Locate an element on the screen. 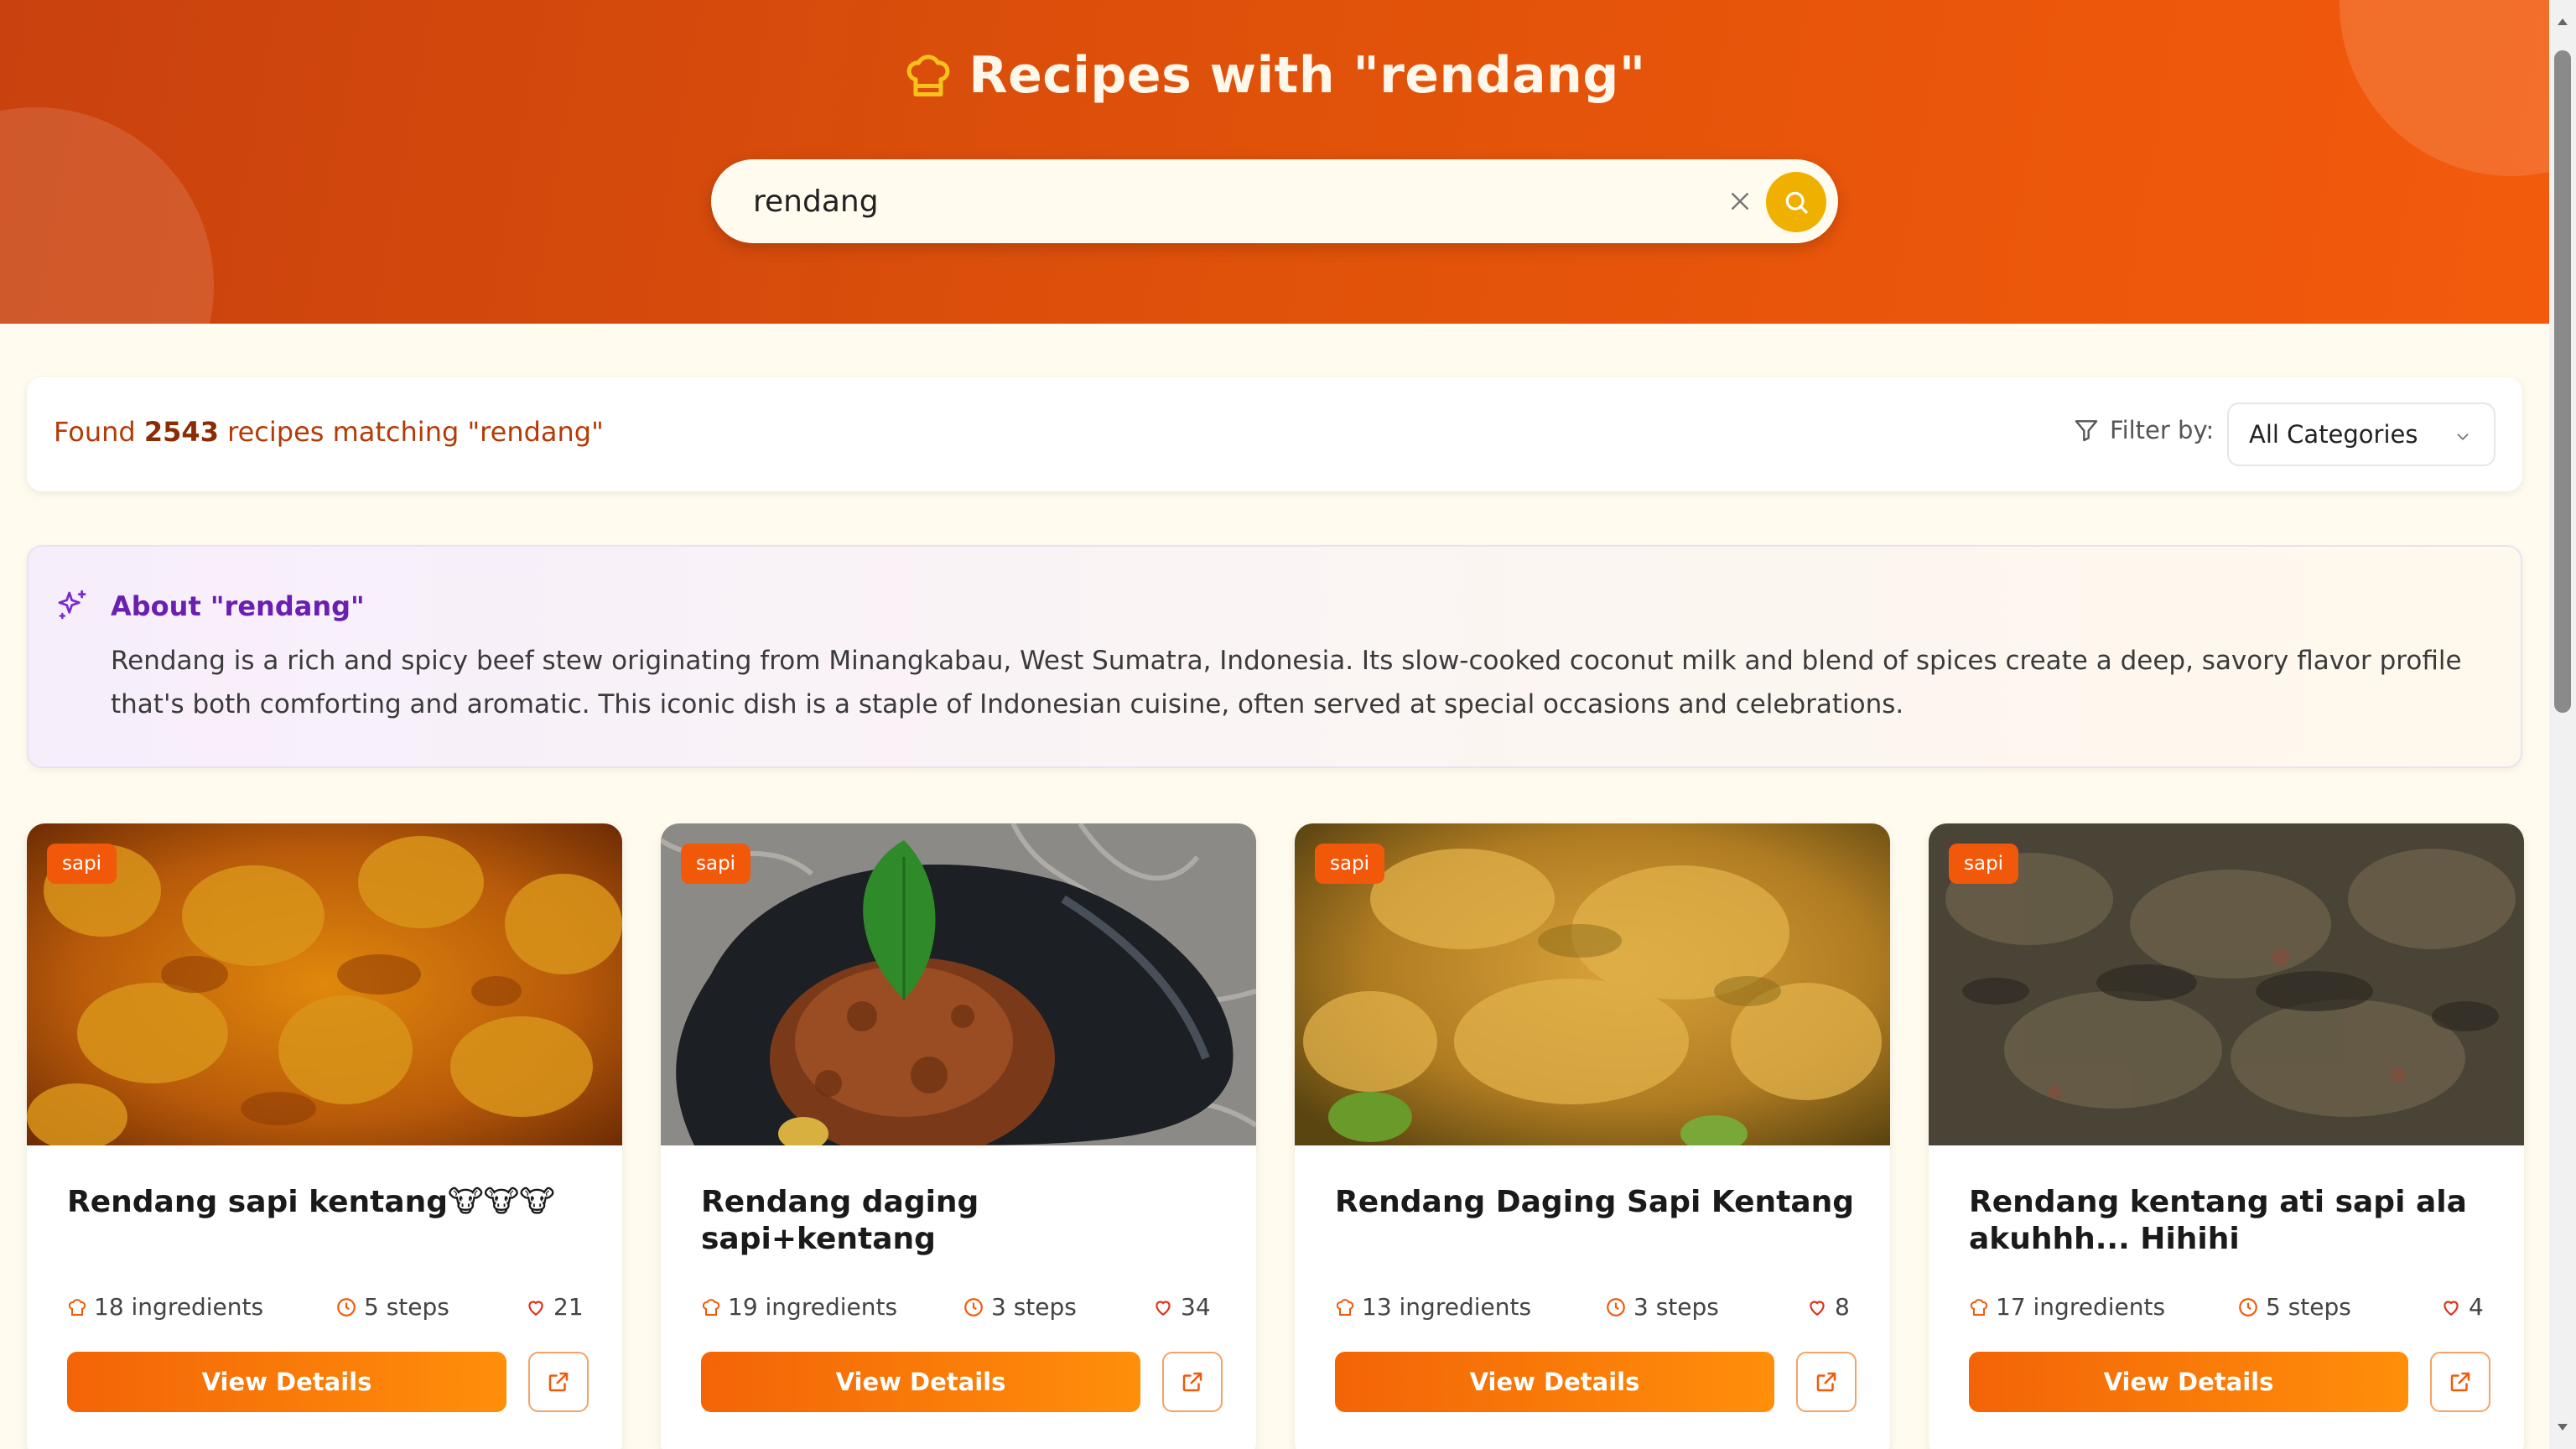 This screenshot has width=2576, height=1449. likes-count: 8 is located at coordinates (1828, 1307).